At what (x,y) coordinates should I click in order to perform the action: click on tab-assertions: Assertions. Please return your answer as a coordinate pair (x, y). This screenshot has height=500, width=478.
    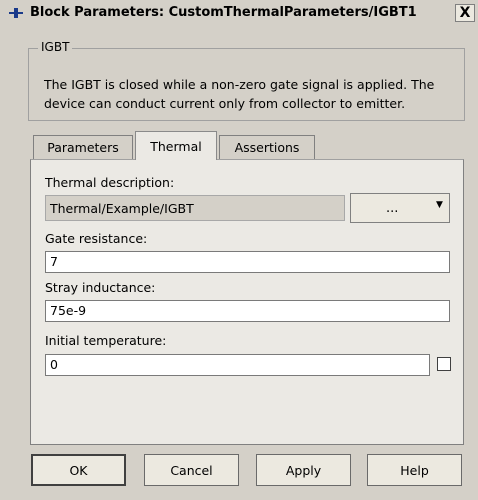
    Looking at the image, I should click on (267, 147).